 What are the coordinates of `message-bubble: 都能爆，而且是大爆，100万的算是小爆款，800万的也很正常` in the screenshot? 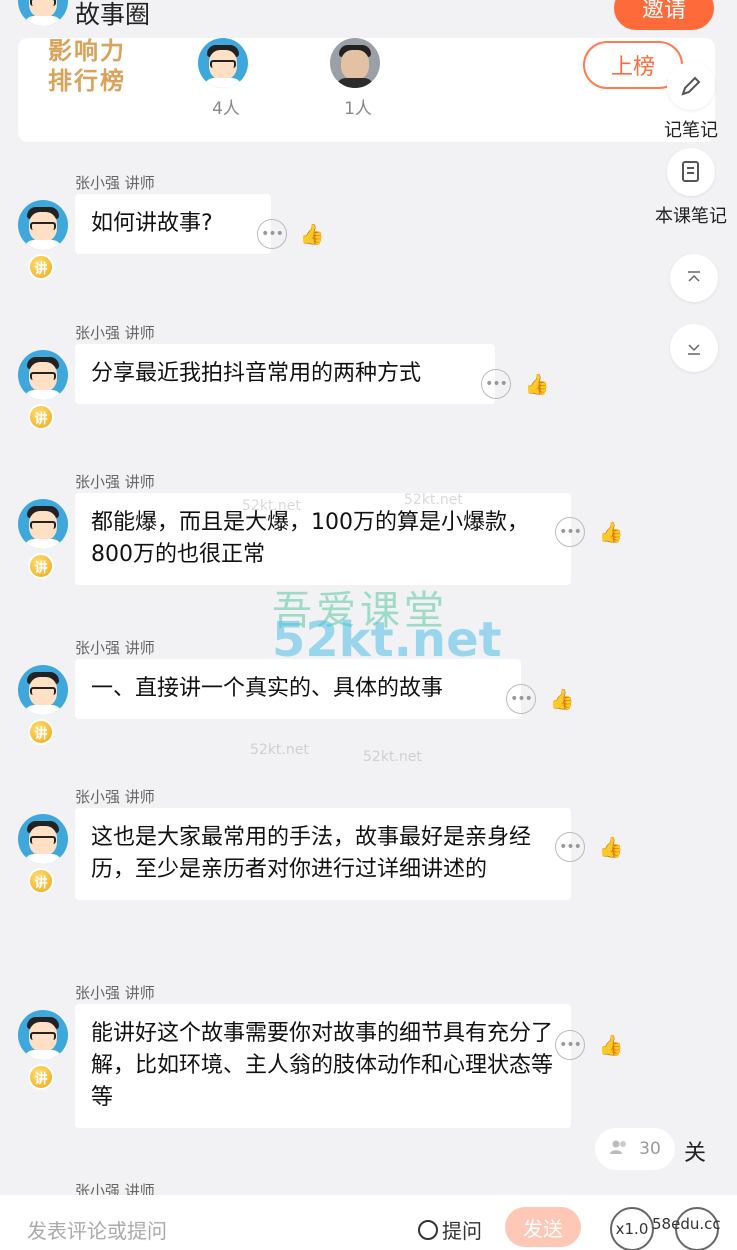 It's located at (323, 539).